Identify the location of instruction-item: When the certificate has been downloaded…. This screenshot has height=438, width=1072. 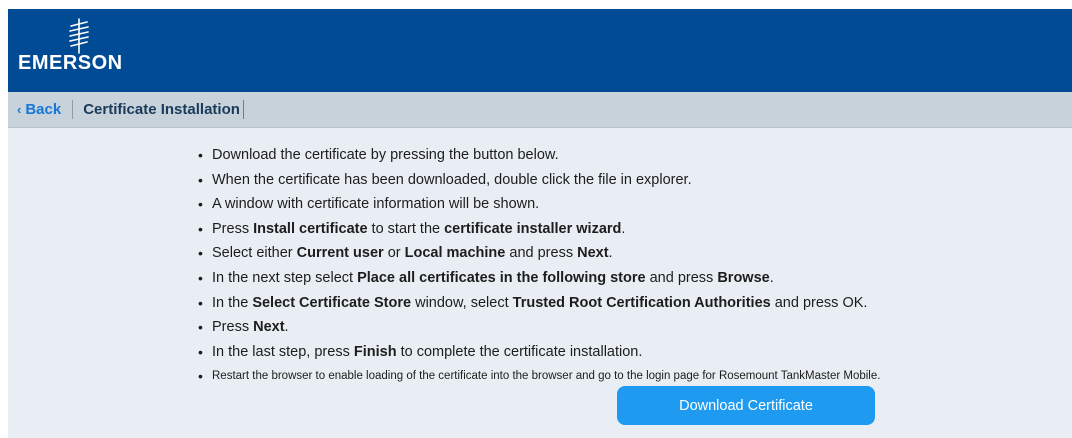
(538, 180).